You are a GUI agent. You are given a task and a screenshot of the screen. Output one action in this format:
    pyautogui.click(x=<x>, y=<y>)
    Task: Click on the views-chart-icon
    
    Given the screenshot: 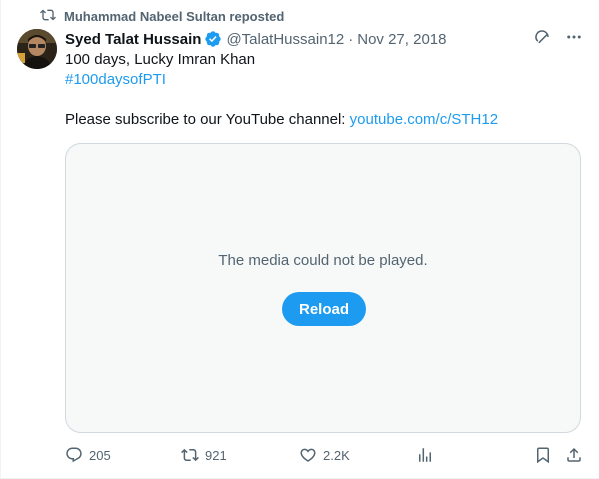 What is the action you would take?
    pyautogui.click(x=425, y=455)
    